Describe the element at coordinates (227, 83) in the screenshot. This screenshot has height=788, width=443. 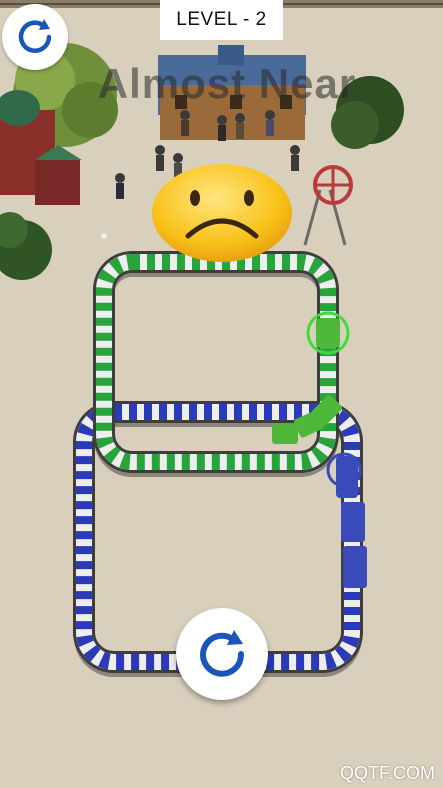
I see `status-message: Almost Near` at that location.